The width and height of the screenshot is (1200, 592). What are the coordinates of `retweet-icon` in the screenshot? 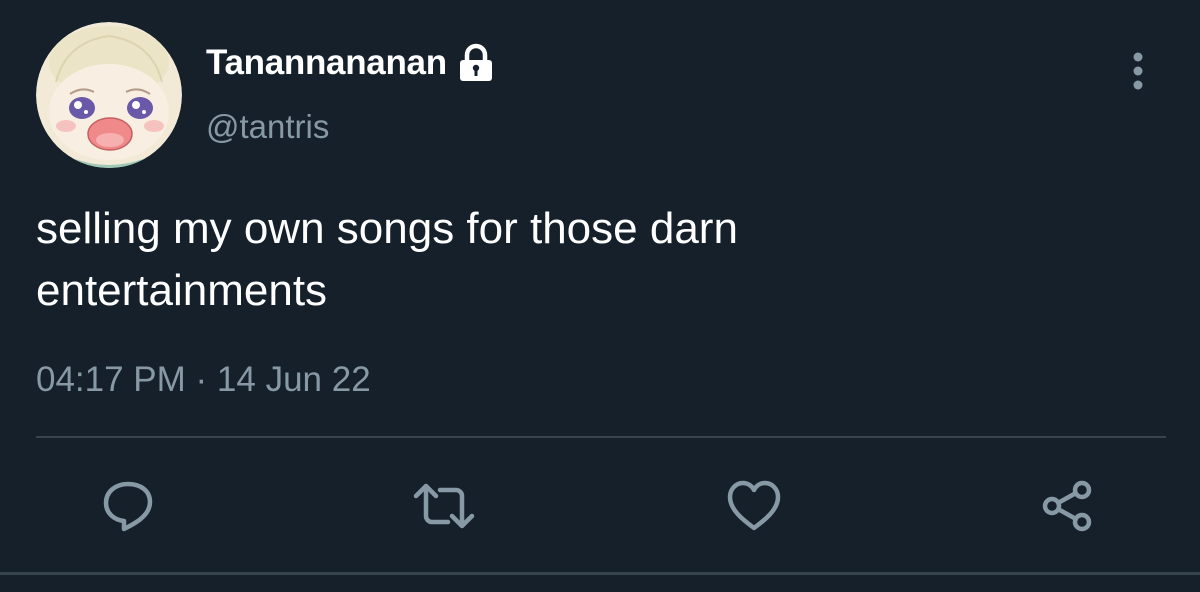 It's located at (444, 506).